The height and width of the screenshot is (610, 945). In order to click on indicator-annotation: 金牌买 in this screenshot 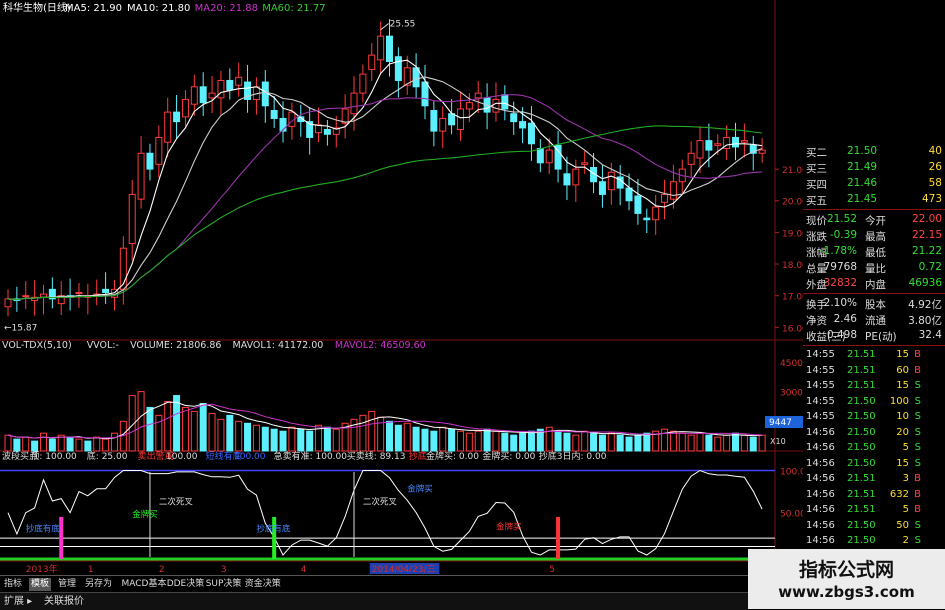, I will do `click(509, 527)`.